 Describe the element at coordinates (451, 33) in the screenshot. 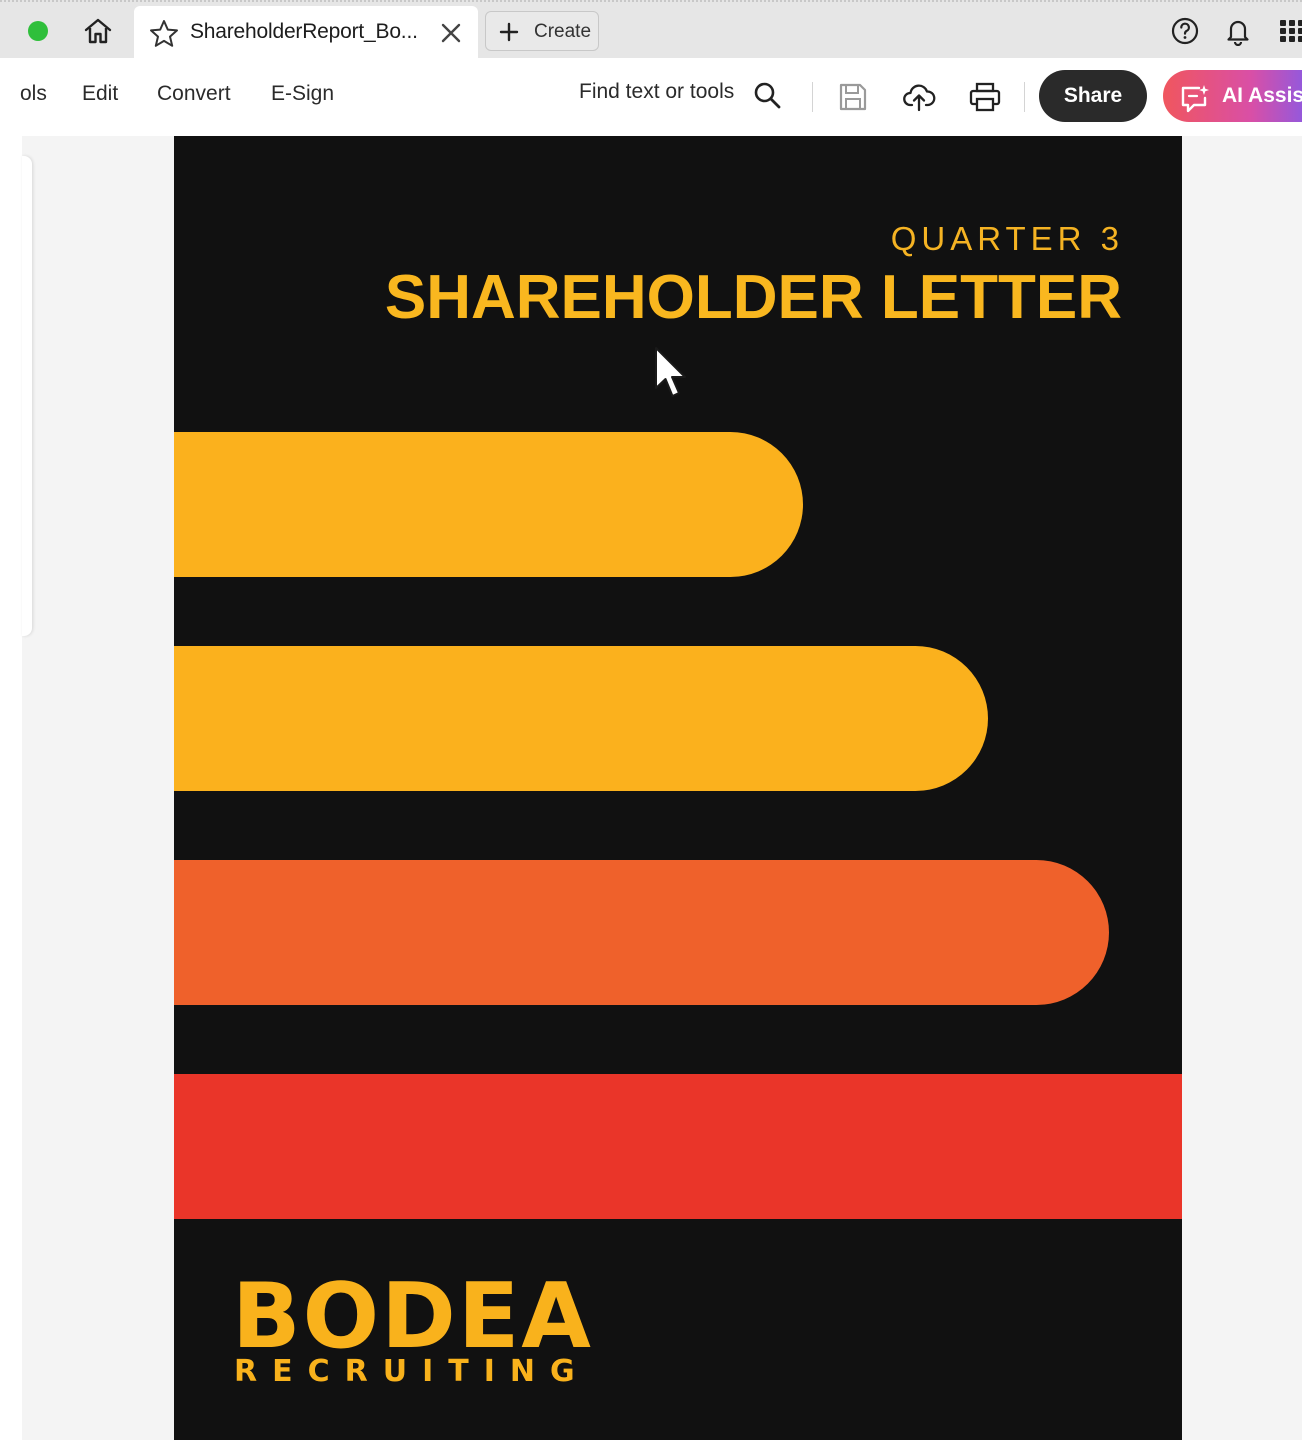

I see `close-icon` at that location.